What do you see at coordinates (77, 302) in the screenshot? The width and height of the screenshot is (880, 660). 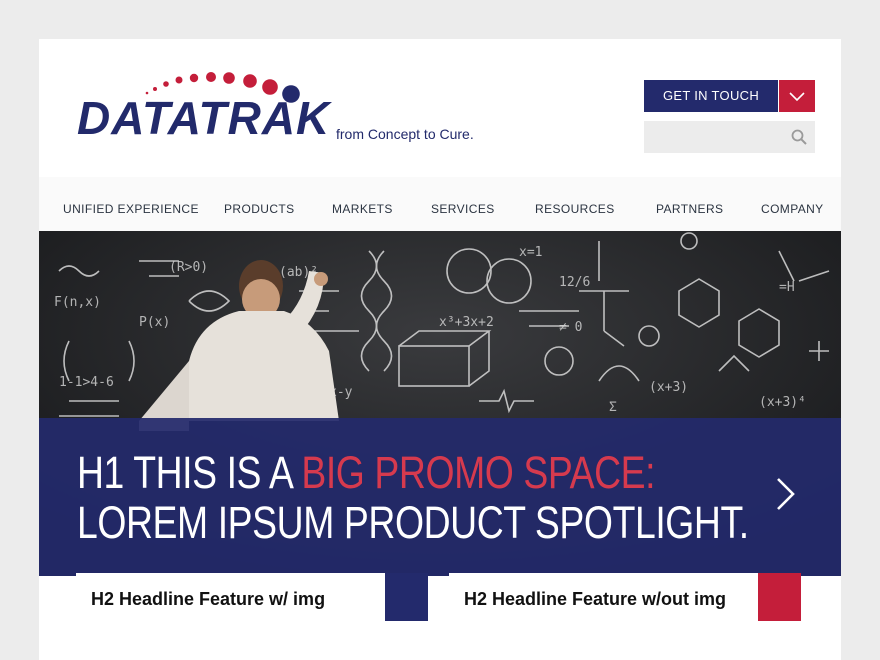 I see `svg-text: F(n,x)` at bounding box center [77, 302].